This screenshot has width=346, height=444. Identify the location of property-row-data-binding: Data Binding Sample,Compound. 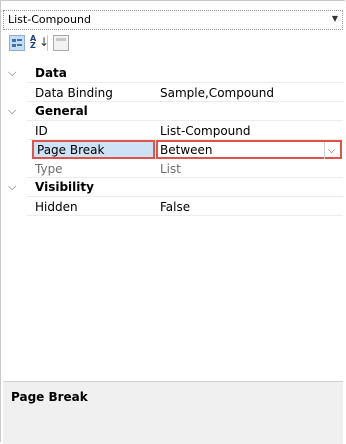
(173, 92).